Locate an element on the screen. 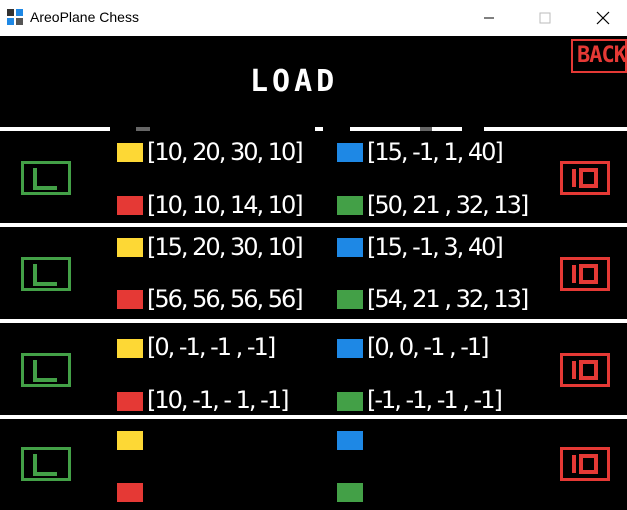 The height and width of the screenshot is (510, 627). red-positions: [10, 10, 14, 10] is located at coordinates (225, 205).